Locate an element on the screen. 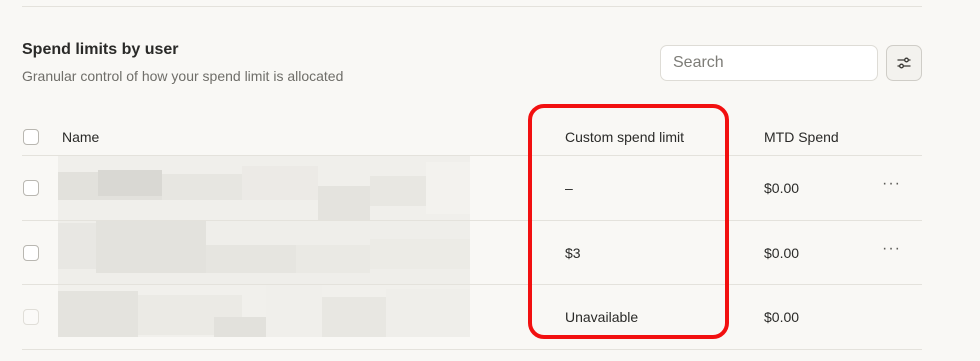 This screenshot has height=361, width=980. divider is located at coordinates (472, 6).